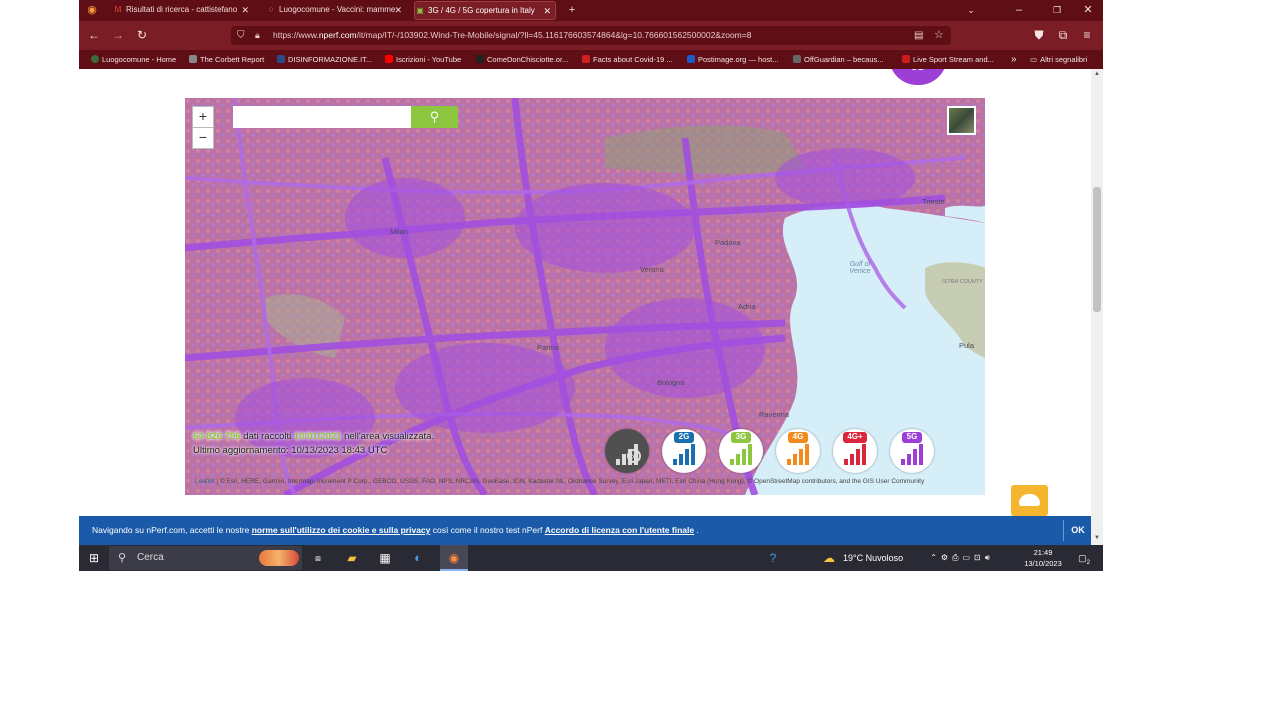 This screenshot has width=1280, height=720. Describe the element at coordinates (94, 558) in the screenshot. I see `windows-start-icon: ⊞` at that location.